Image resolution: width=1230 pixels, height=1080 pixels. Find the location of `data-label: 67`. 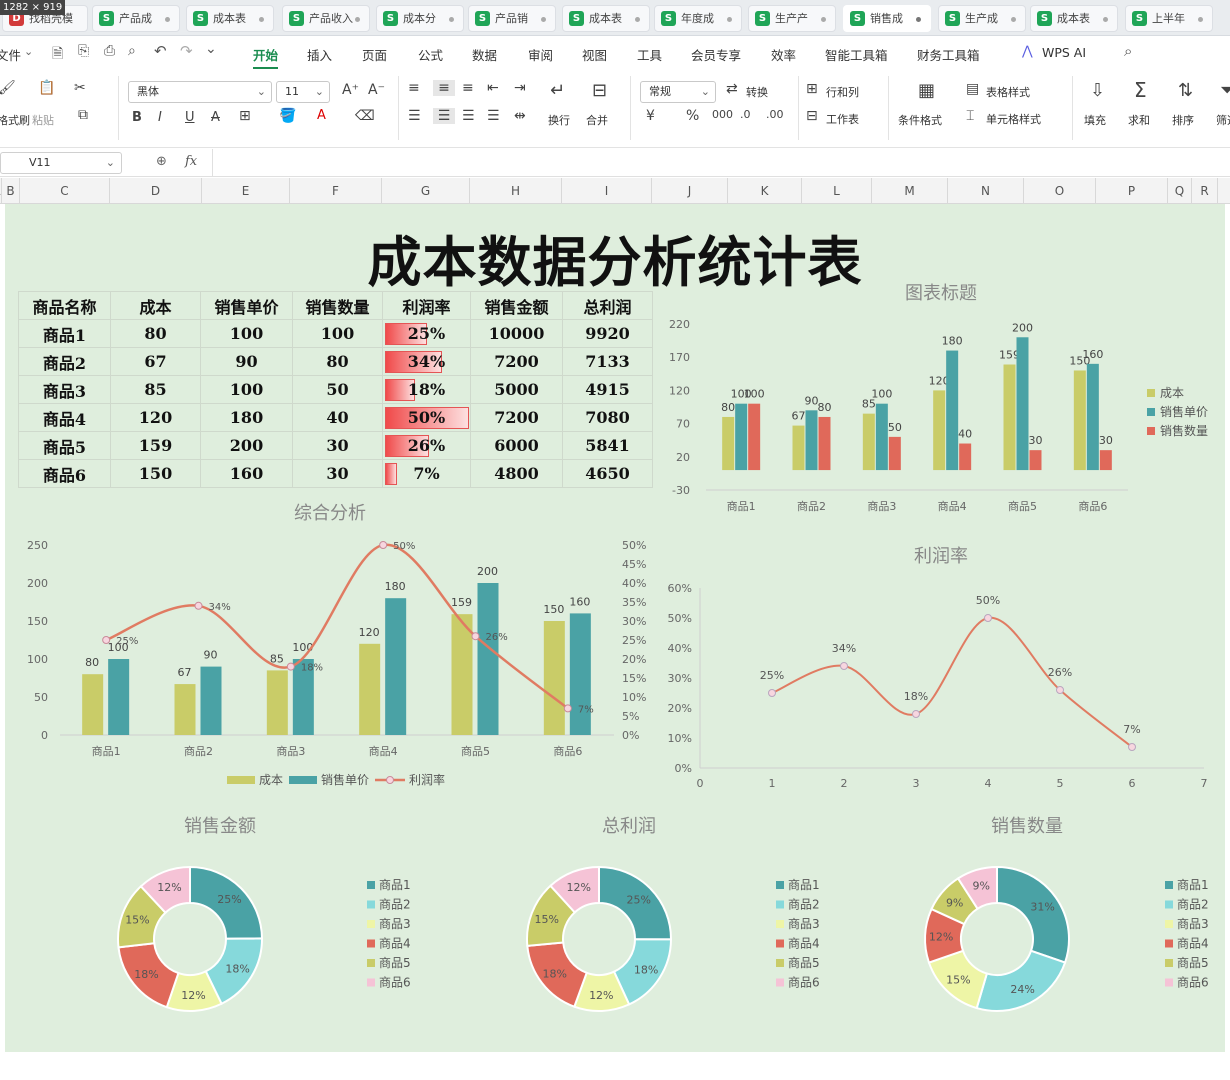

data-label: 67 is located at coordinates (185, 672).